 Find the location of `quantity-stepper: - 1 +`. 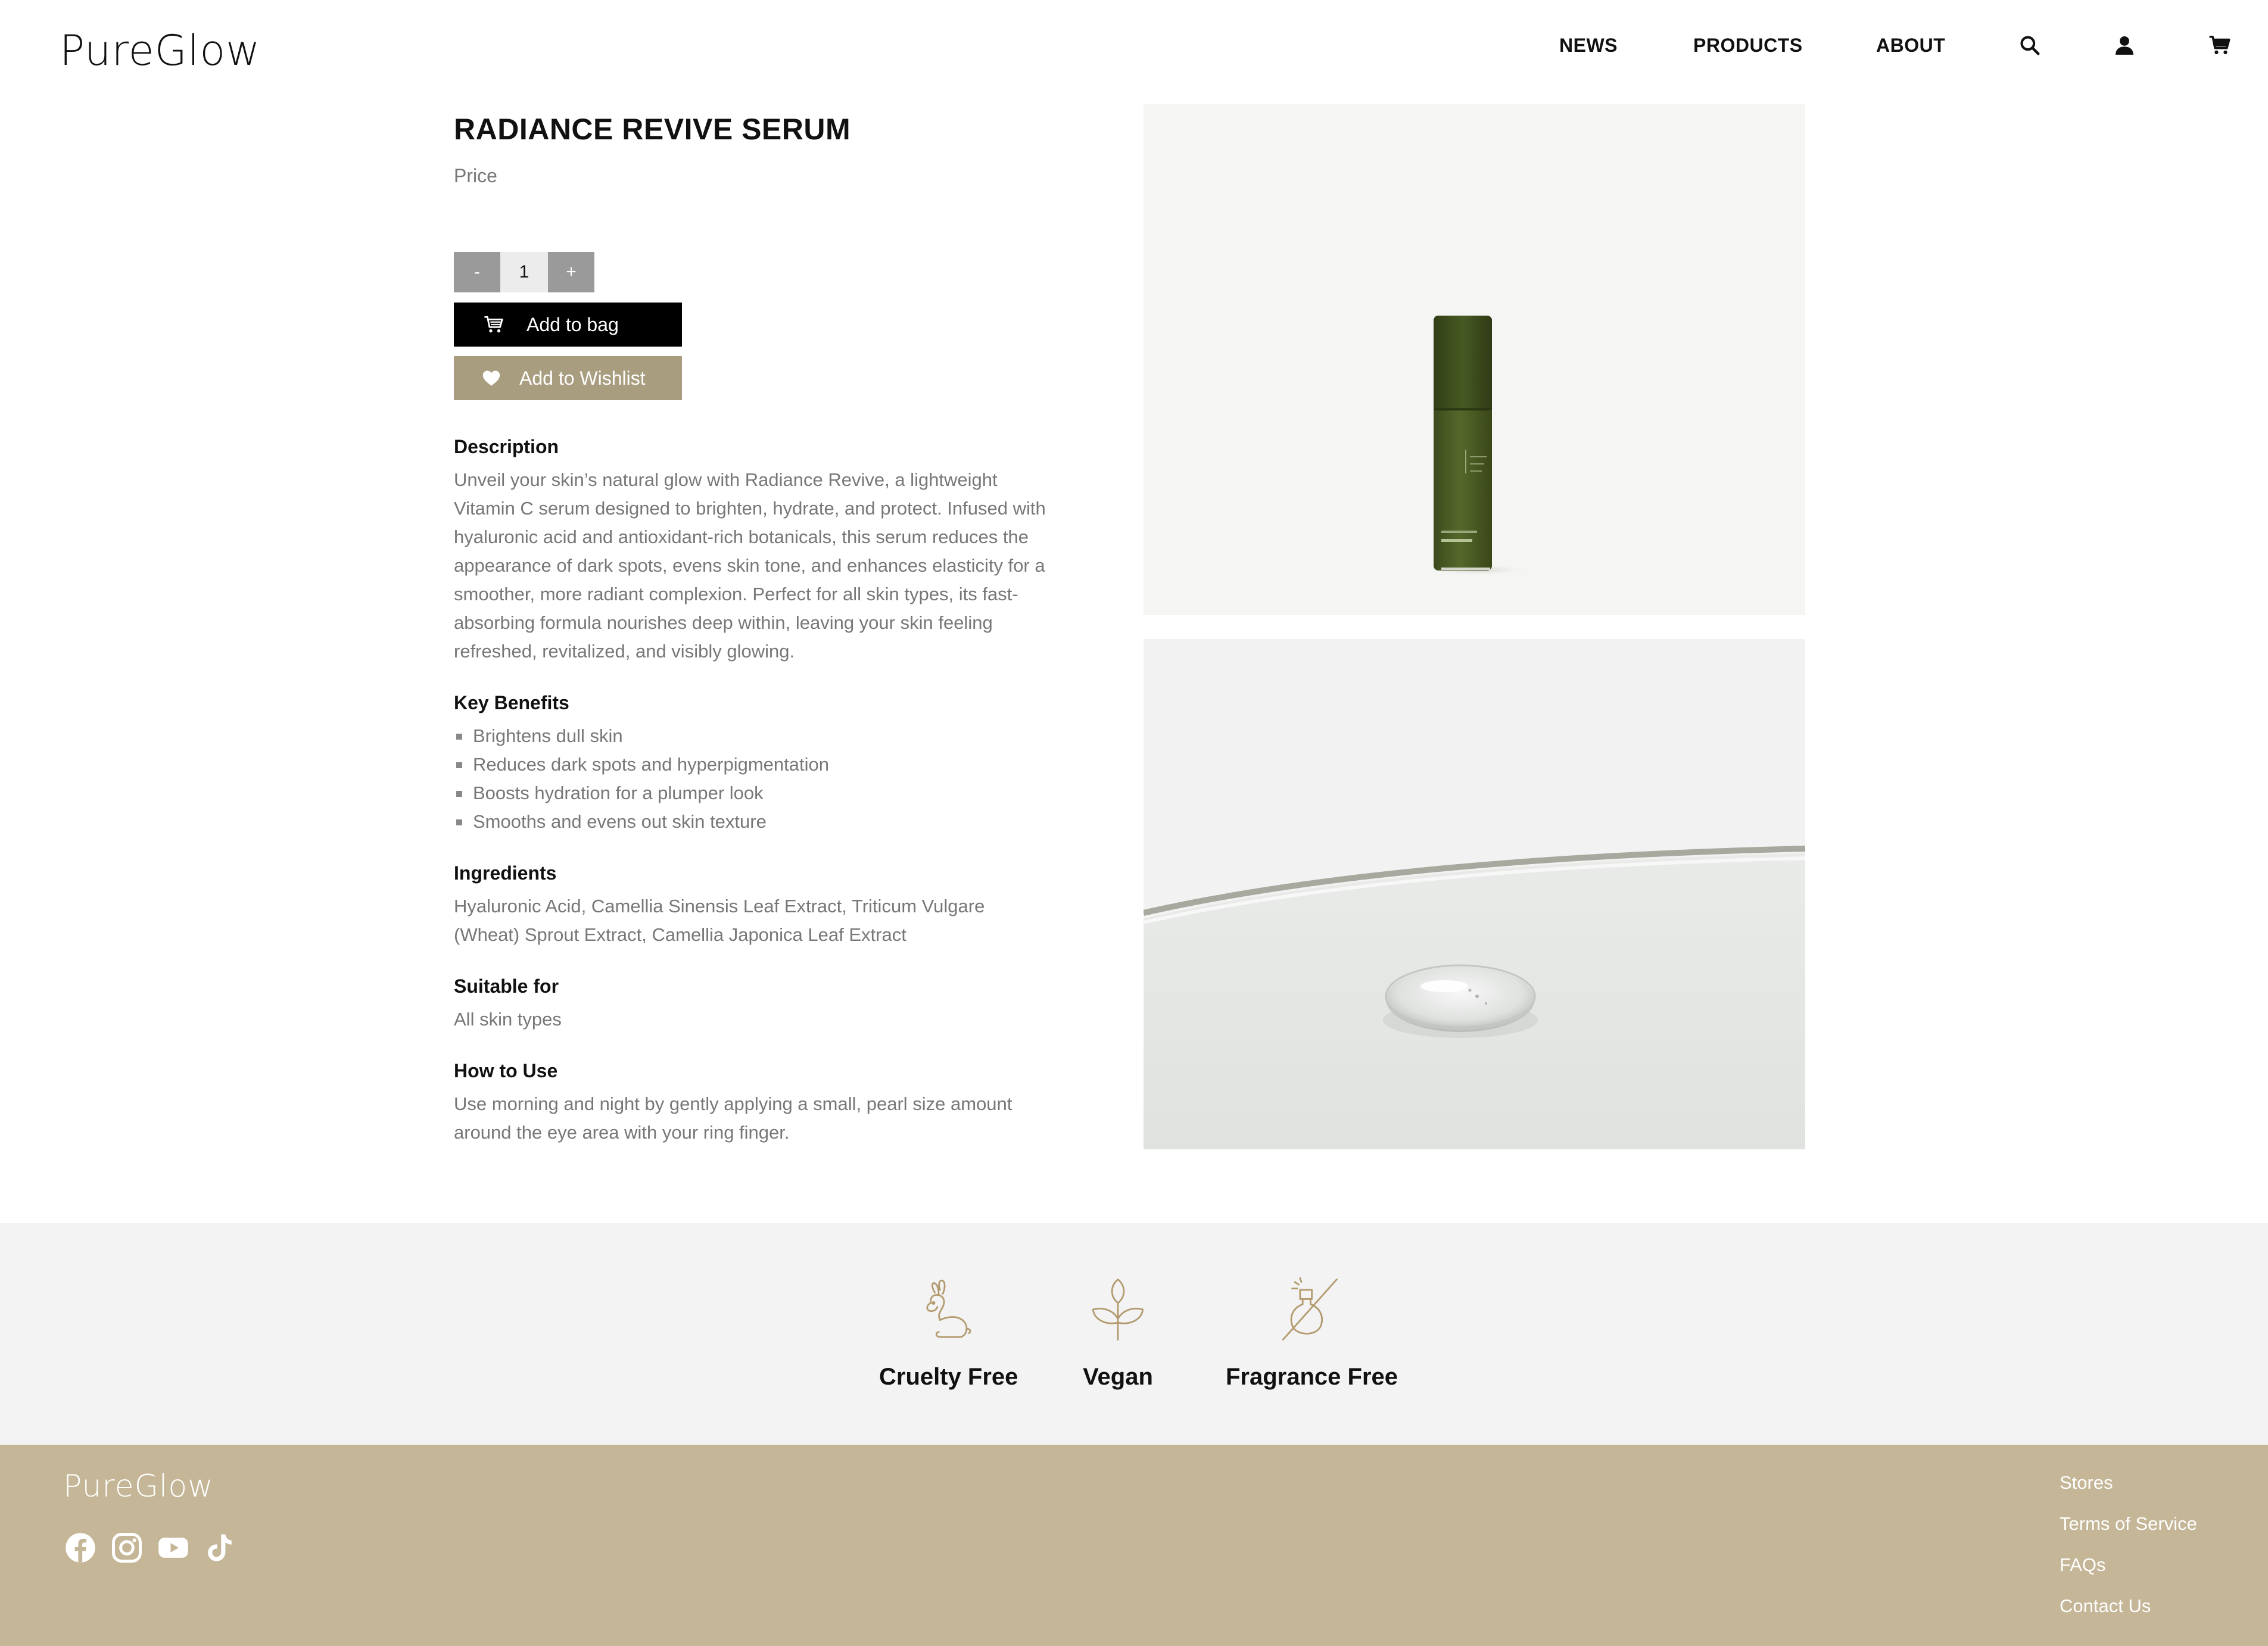

quantity-stepper: - 1 + is located at coordinates (524, 272).